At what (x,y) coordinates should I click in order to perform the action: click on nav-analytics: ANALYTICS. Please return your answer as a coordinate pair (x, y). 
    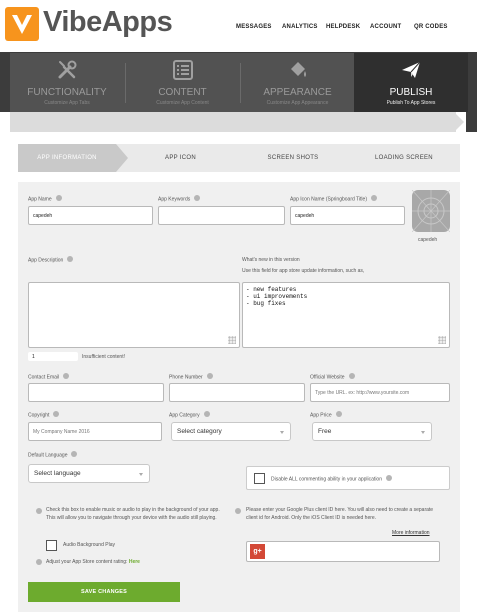
    Looking at the image, I should click on (300, 27).